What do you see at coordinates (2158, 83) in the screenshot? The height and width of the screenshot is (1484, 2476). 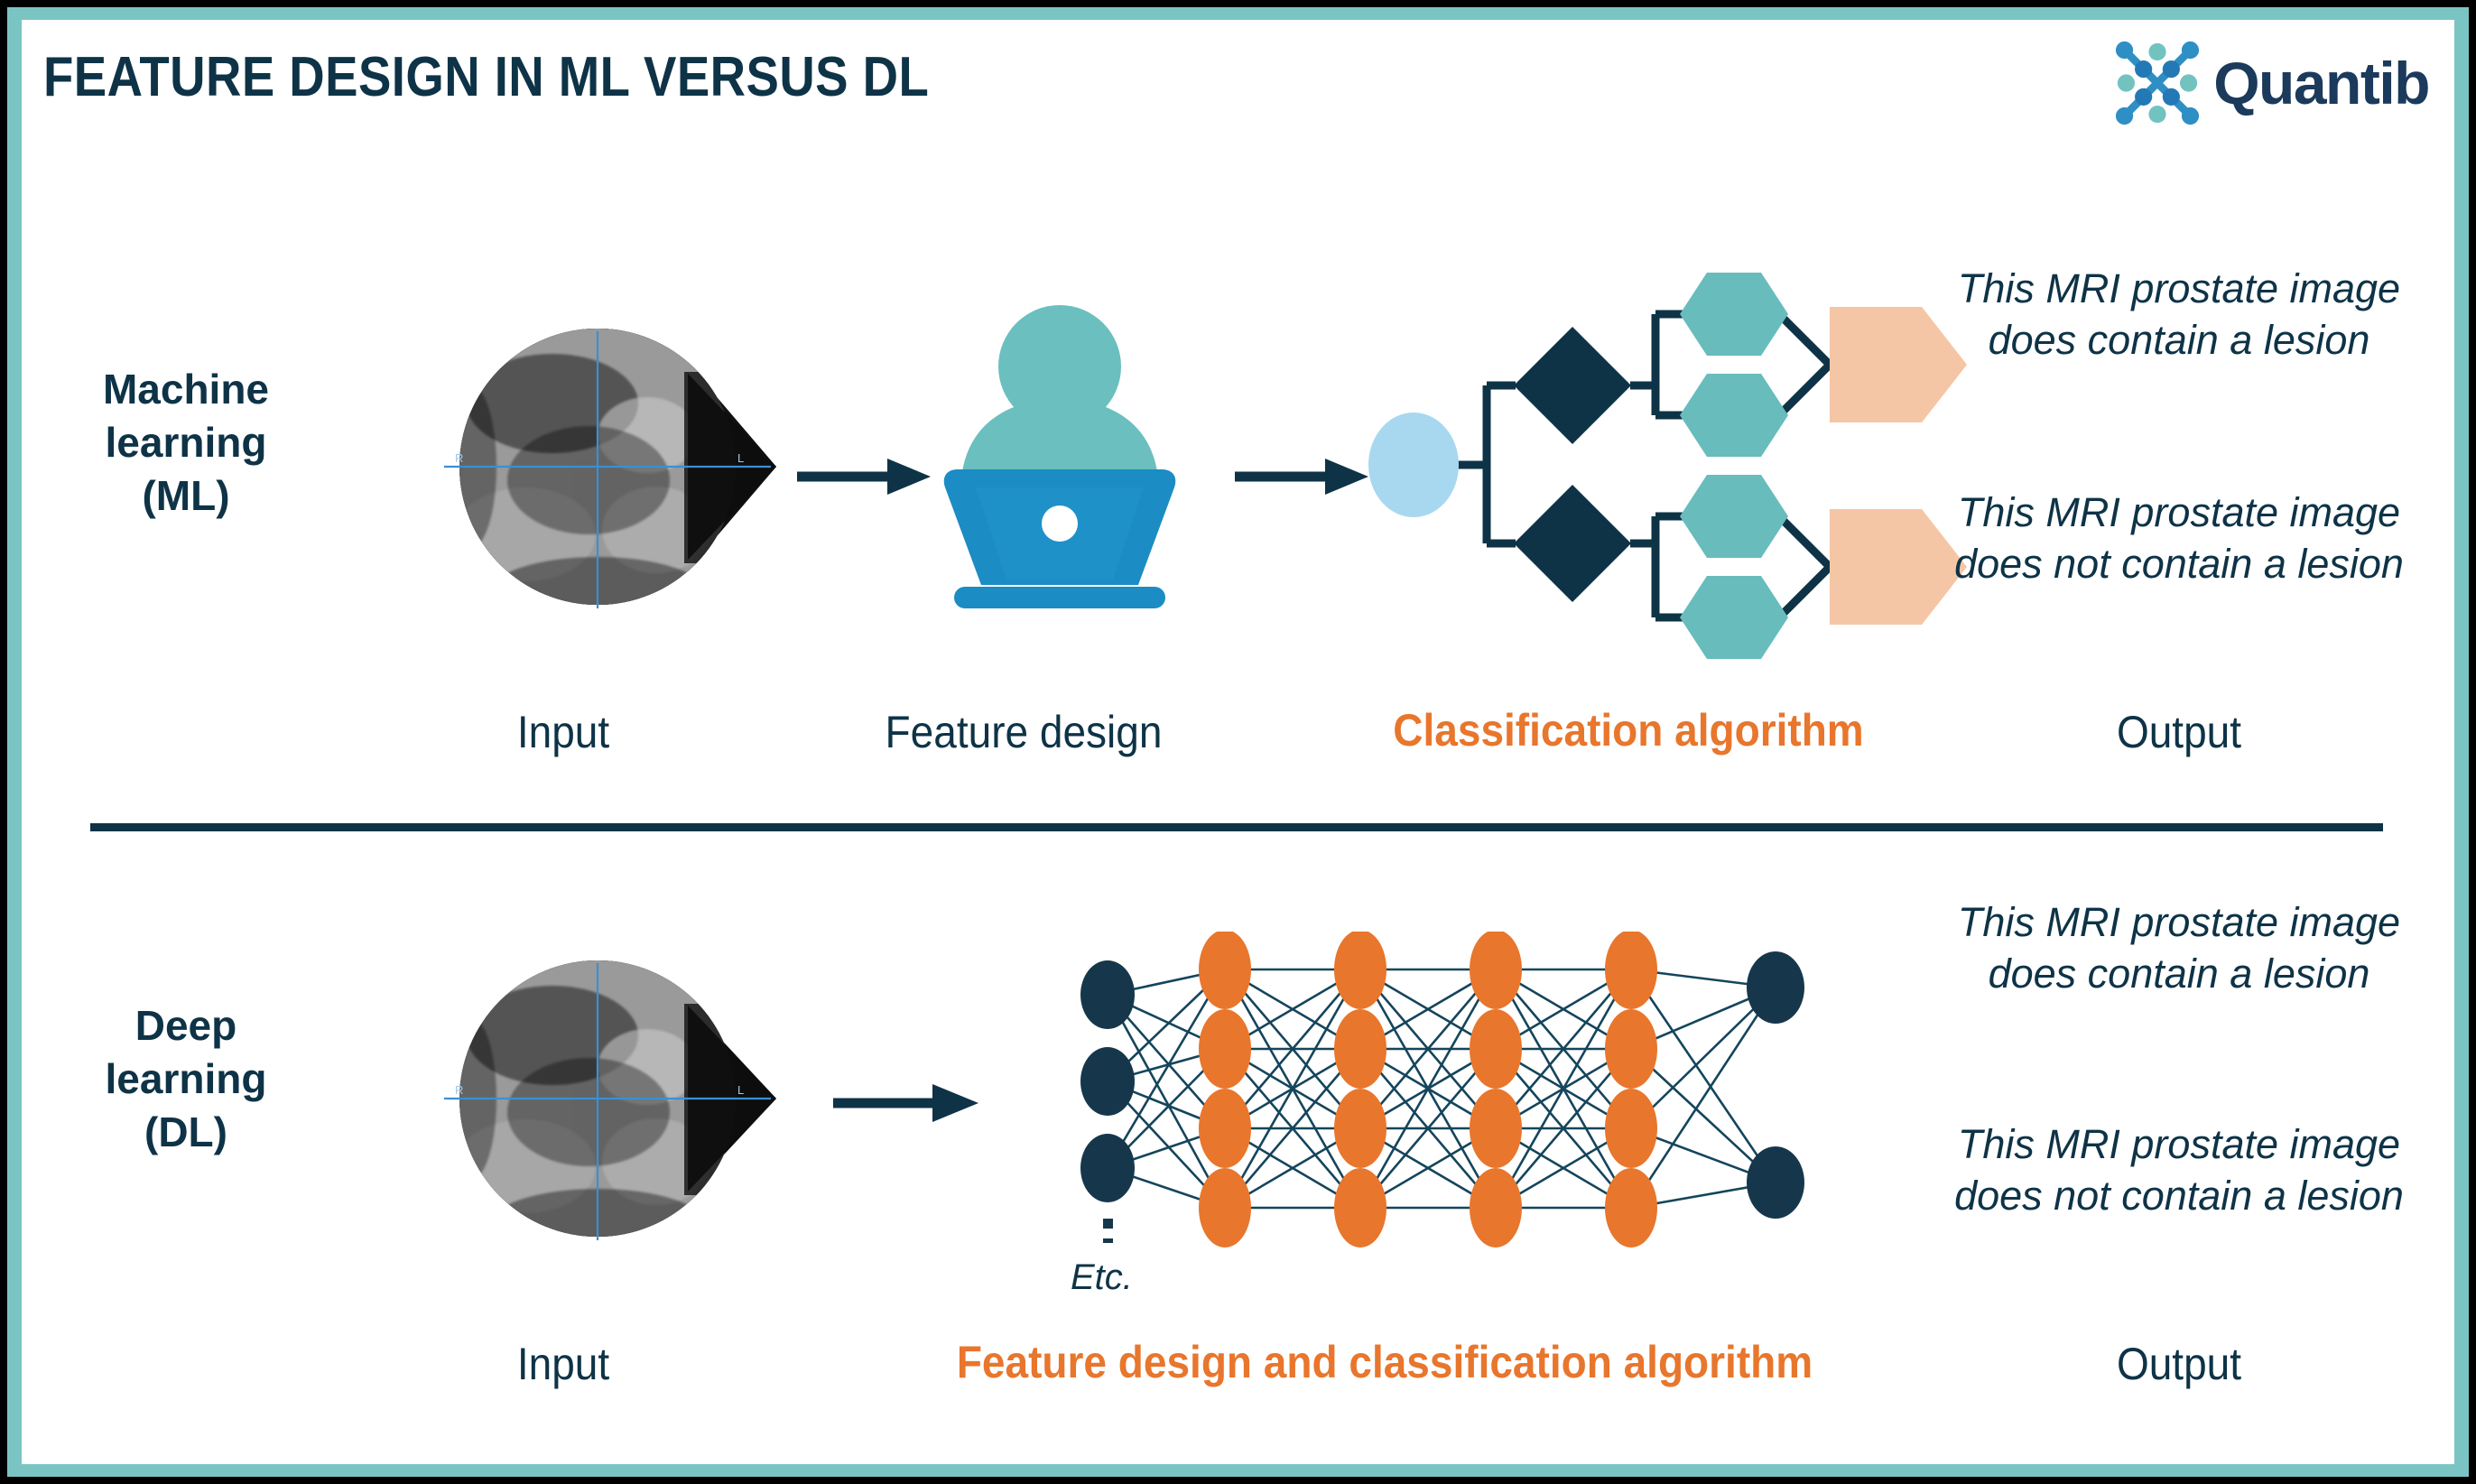 I see `quantib-network-logo-icon` at bounding box center [2158, 83].